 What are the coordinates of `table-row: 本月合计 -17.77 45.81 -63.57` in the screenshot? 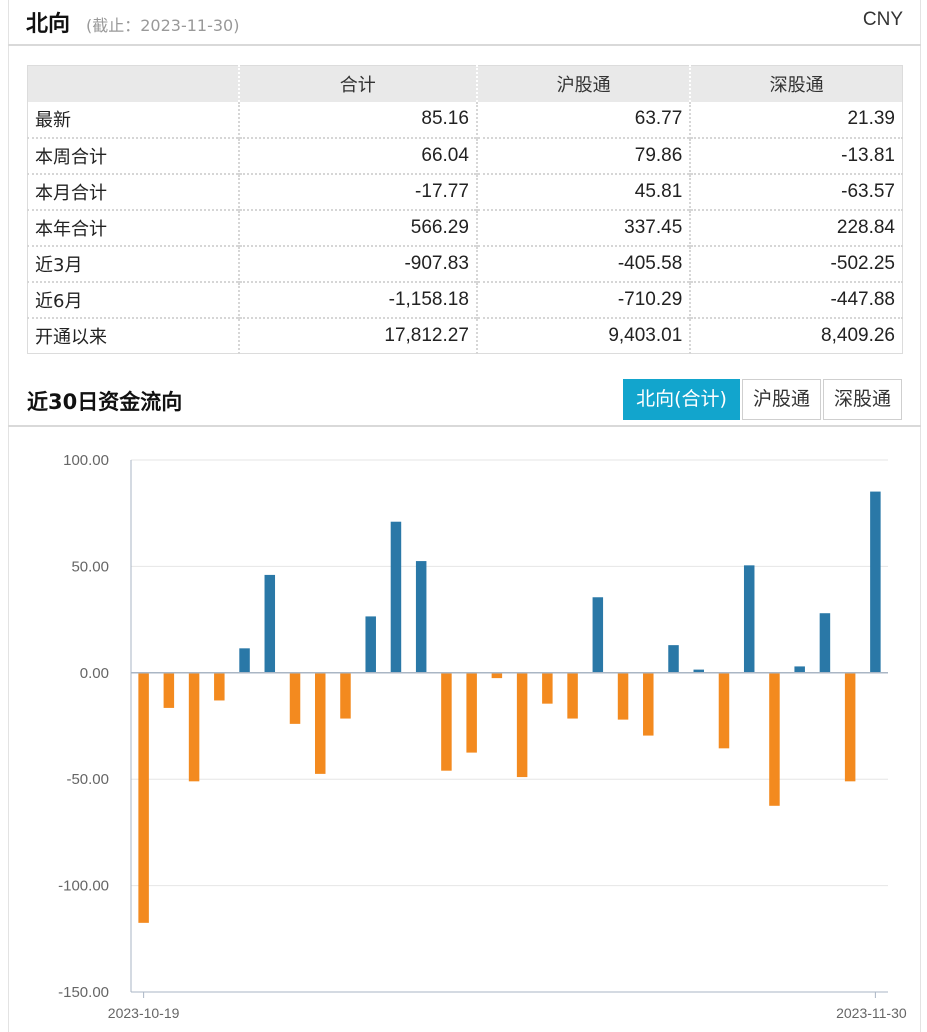 It's located at (465, 191).